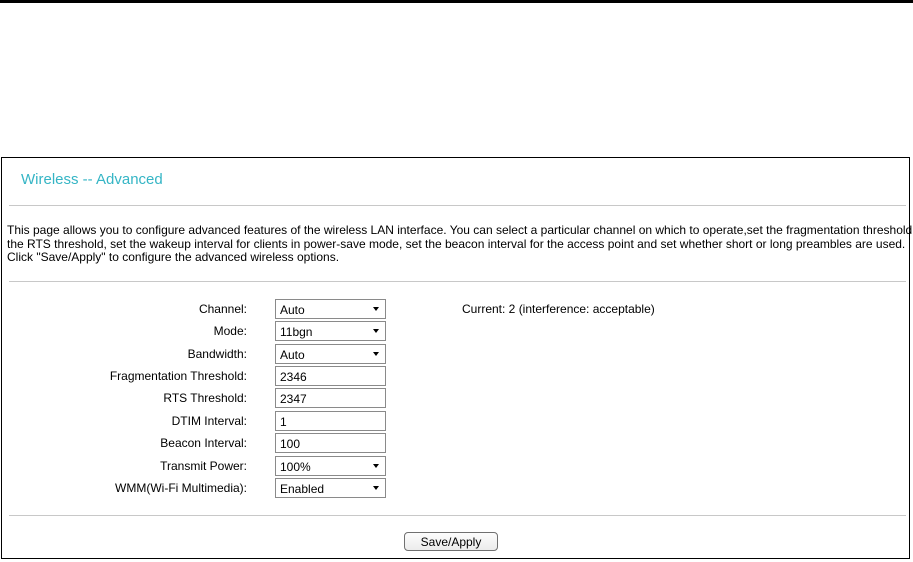  I want to click on bandwidth-select: Auto, so click(330, 354).